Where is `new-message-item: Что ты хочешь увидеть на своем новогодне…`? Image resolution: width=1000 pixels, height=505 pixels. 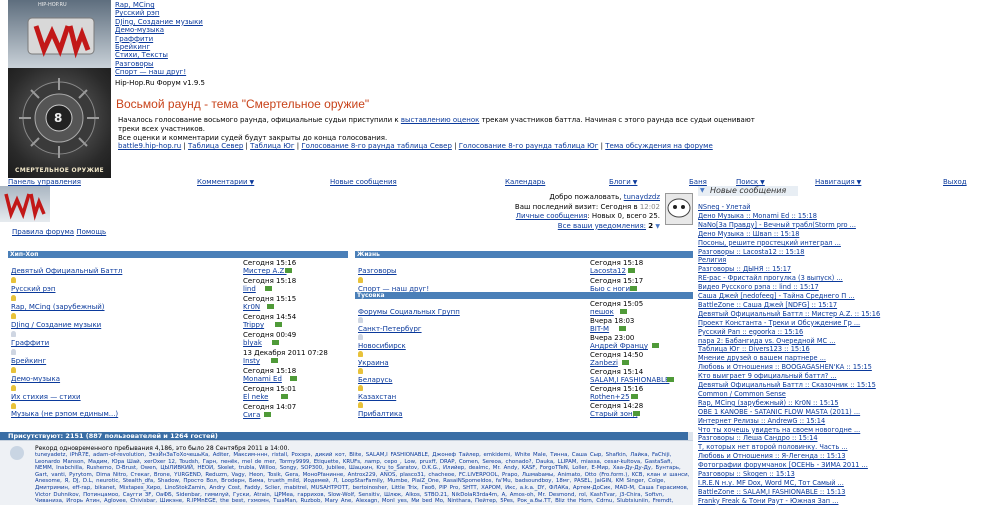
new-message-item: Что ты хочешь увидеть на своем новогодне… is located at coordinates (779, 430).